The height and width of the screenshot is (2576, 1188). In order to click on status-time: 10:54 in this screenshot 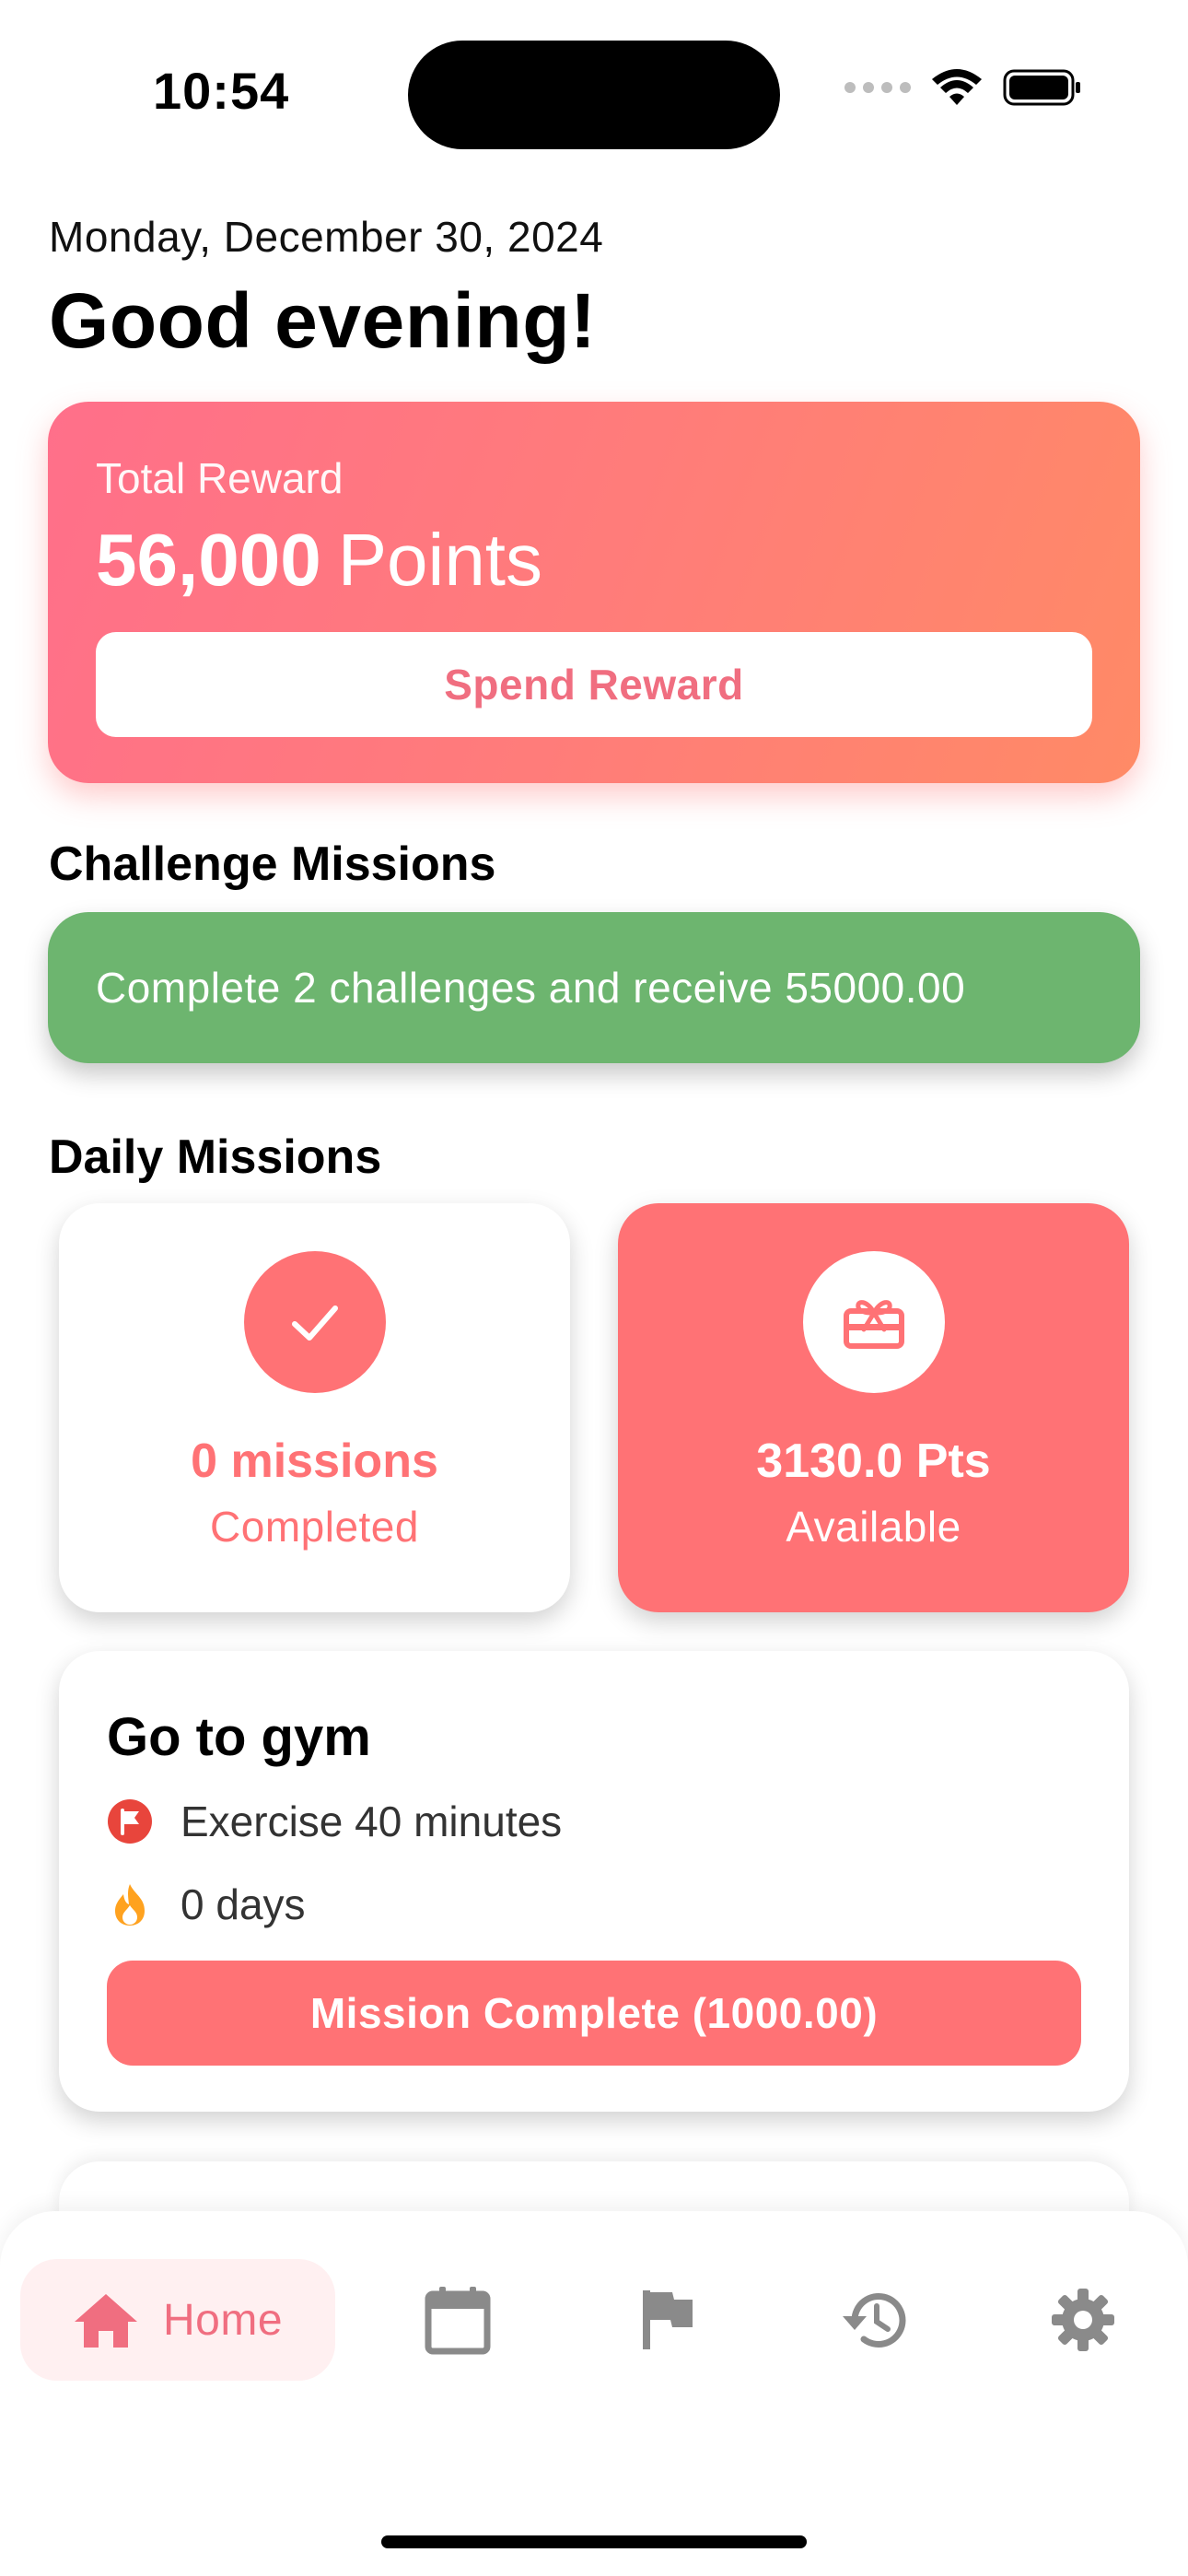, I will do `click(221, 91)`.